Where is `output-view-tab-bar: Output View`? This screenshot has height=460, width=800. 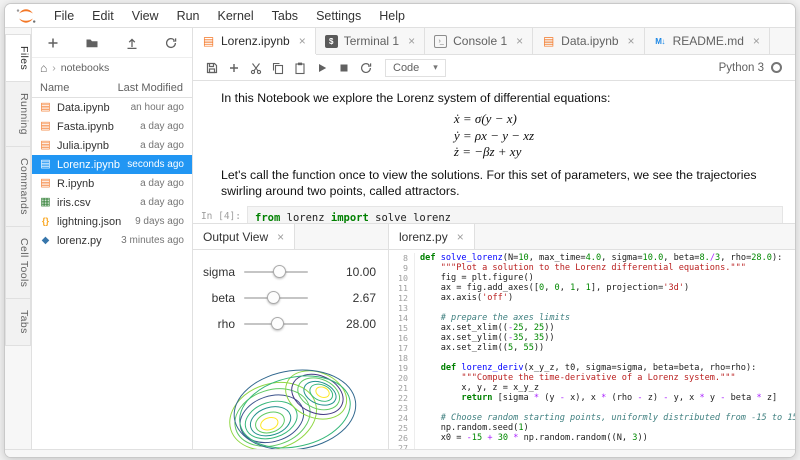 output-view-tab-bar: Output View is located at coordinates (290, 237).